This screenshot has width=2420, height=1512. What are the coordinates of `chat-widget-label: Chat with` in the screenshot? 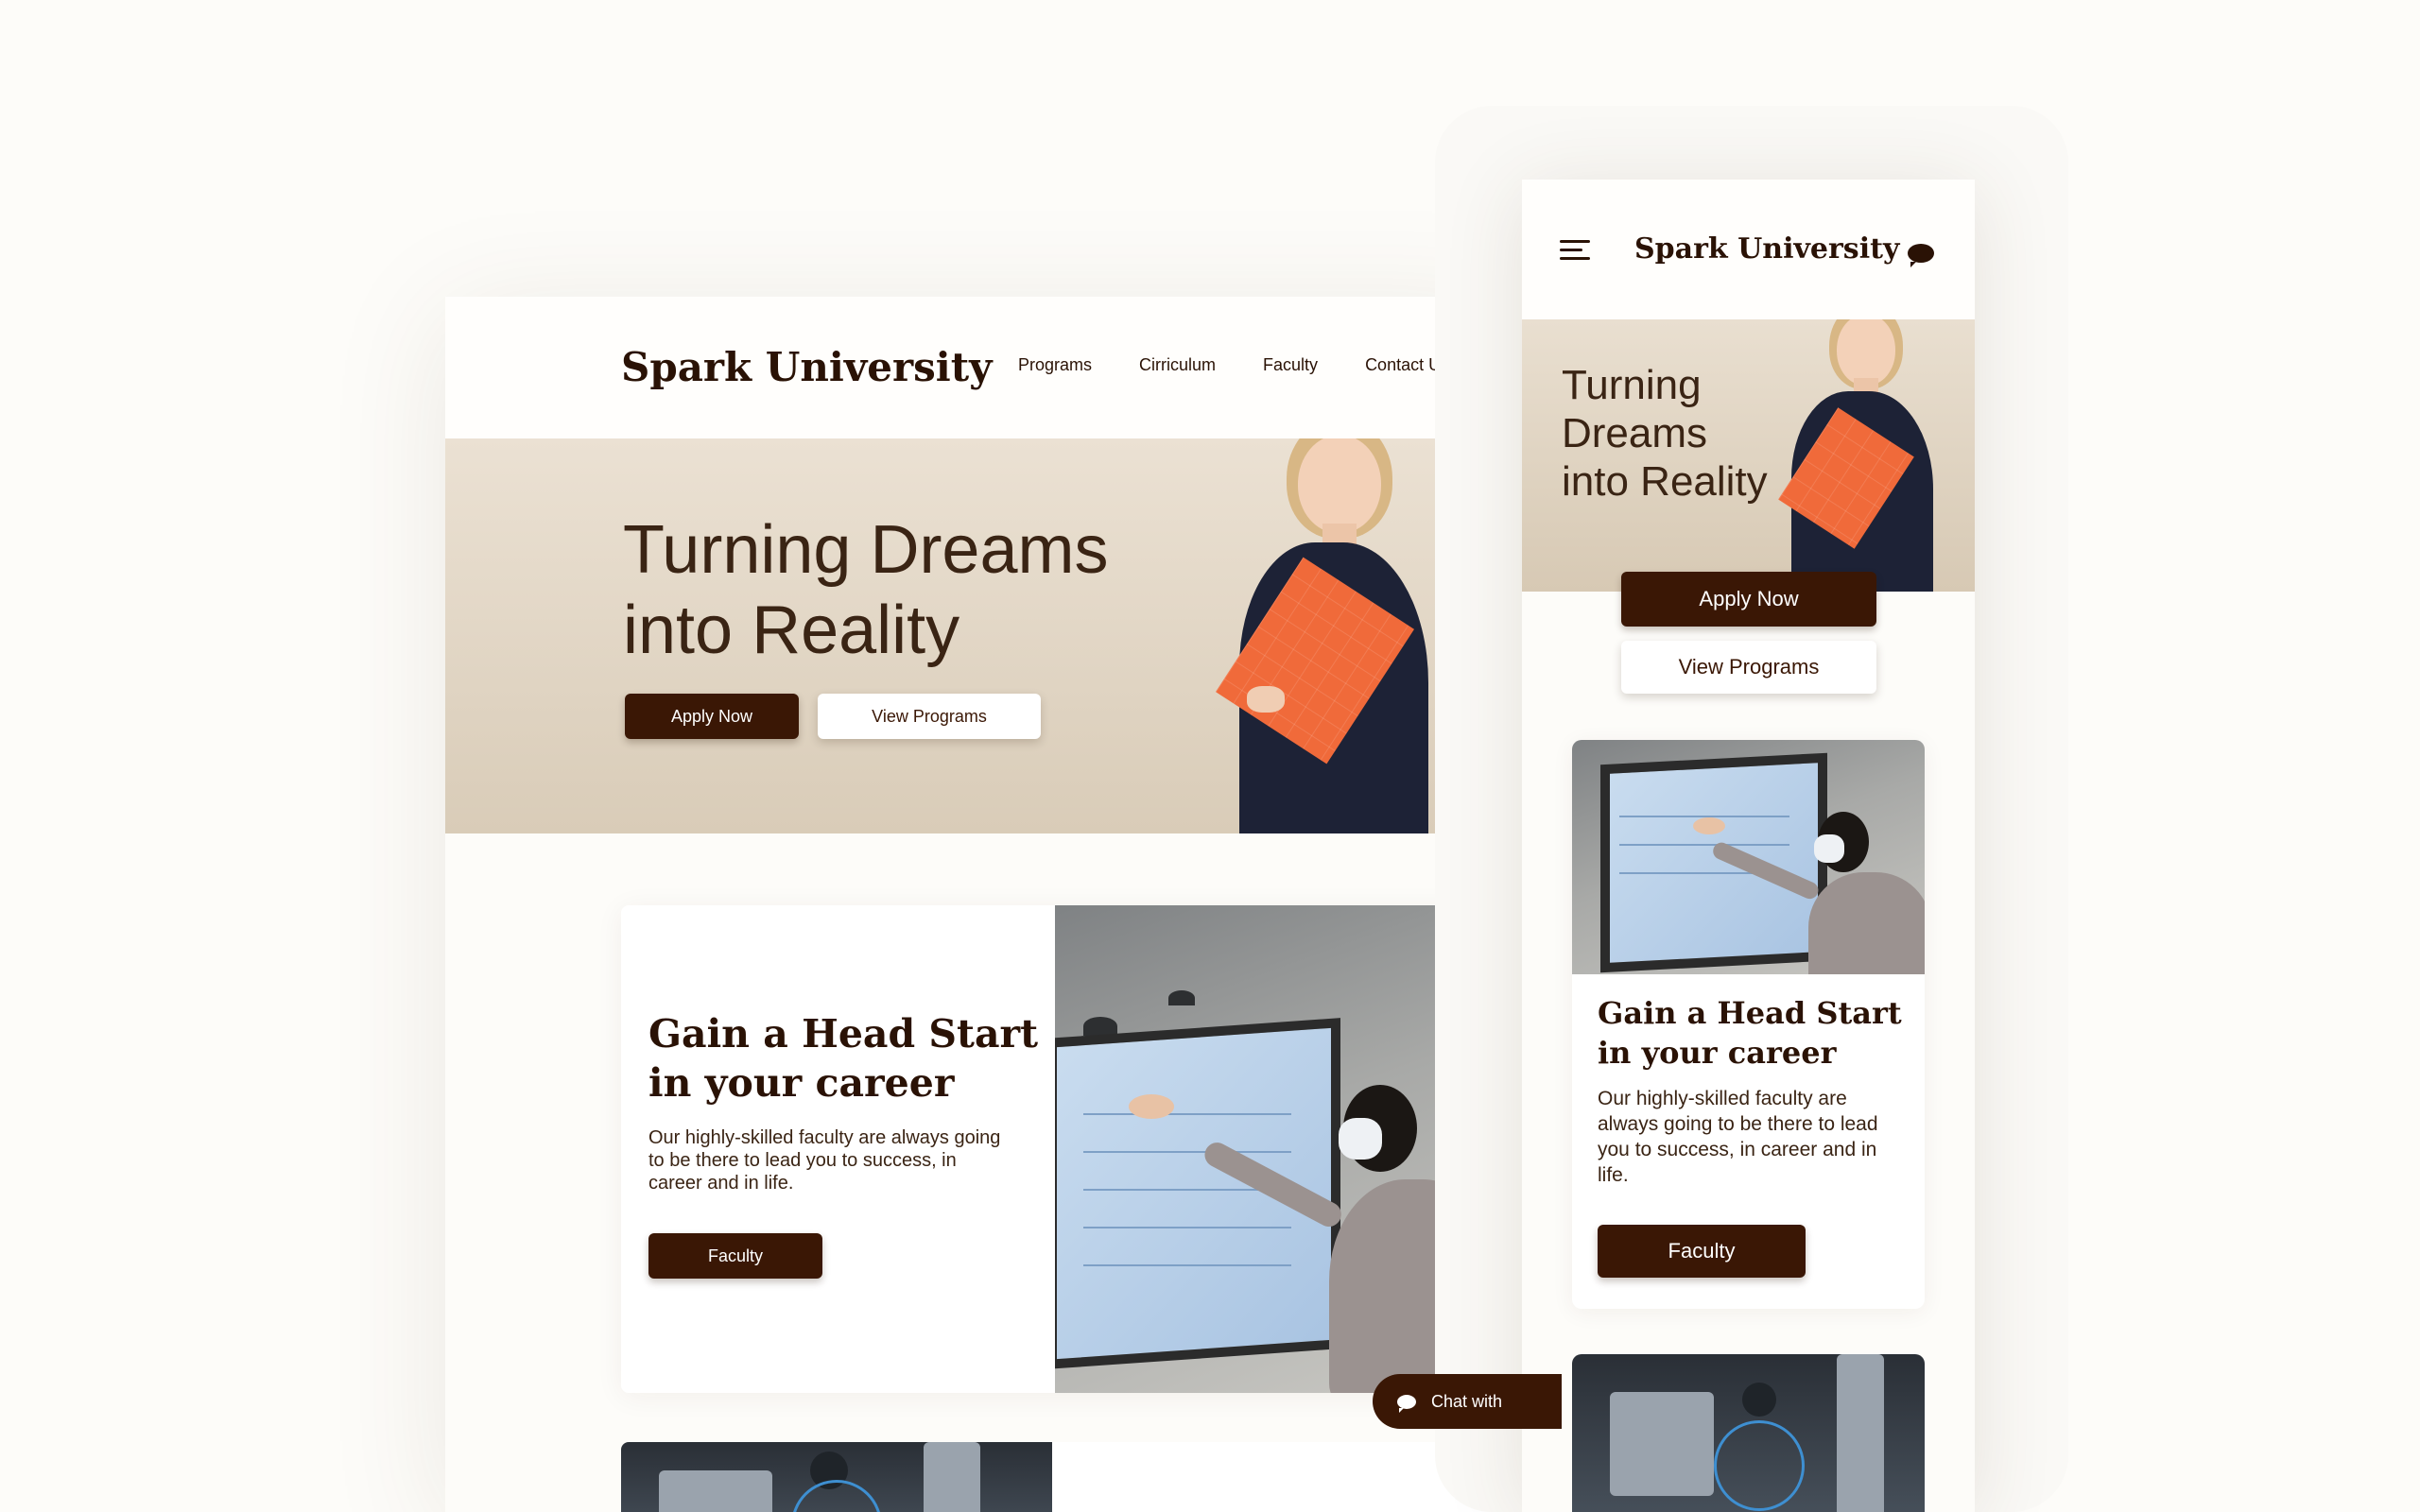 It's located at (1467, 1401).